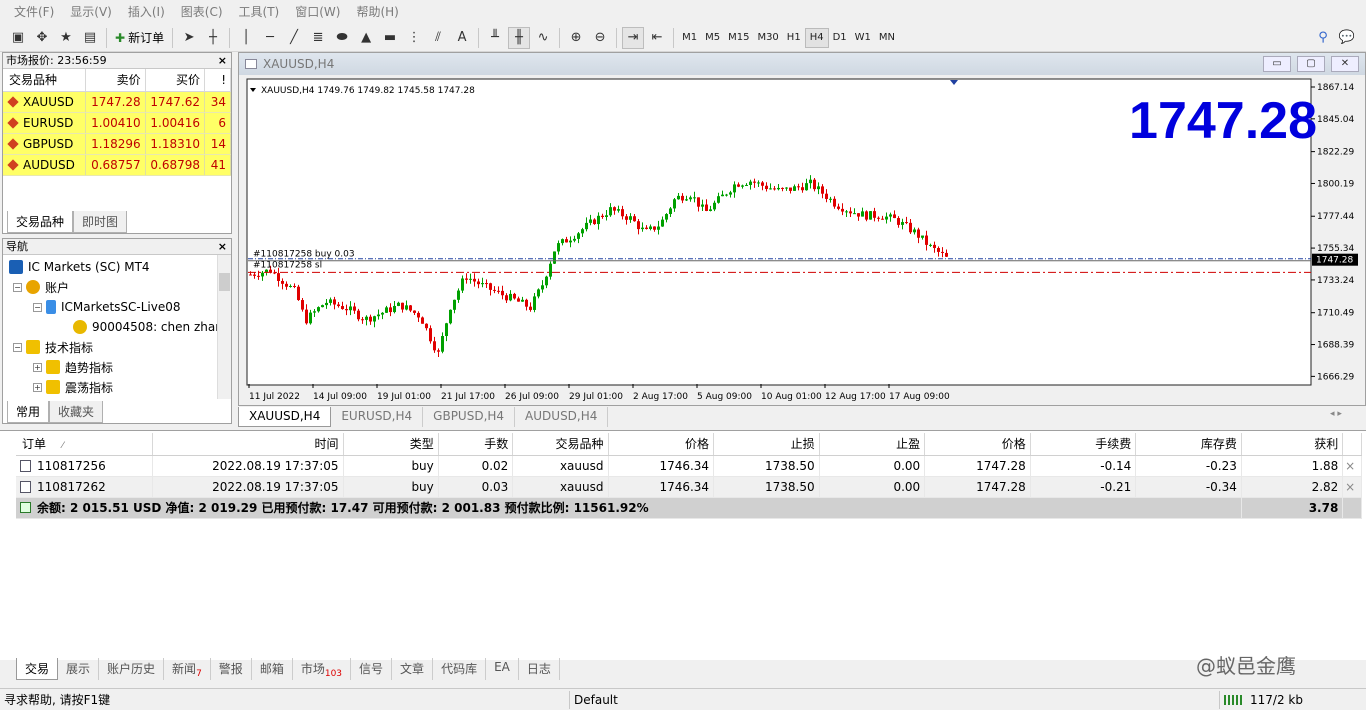 Image resolution: width=1366 pixels, height=710 pixels. What do you see at coordinates (377, 12) in the screenshot?
I see `menu-help: 帮助(H)` at bounding box center [377, 12].